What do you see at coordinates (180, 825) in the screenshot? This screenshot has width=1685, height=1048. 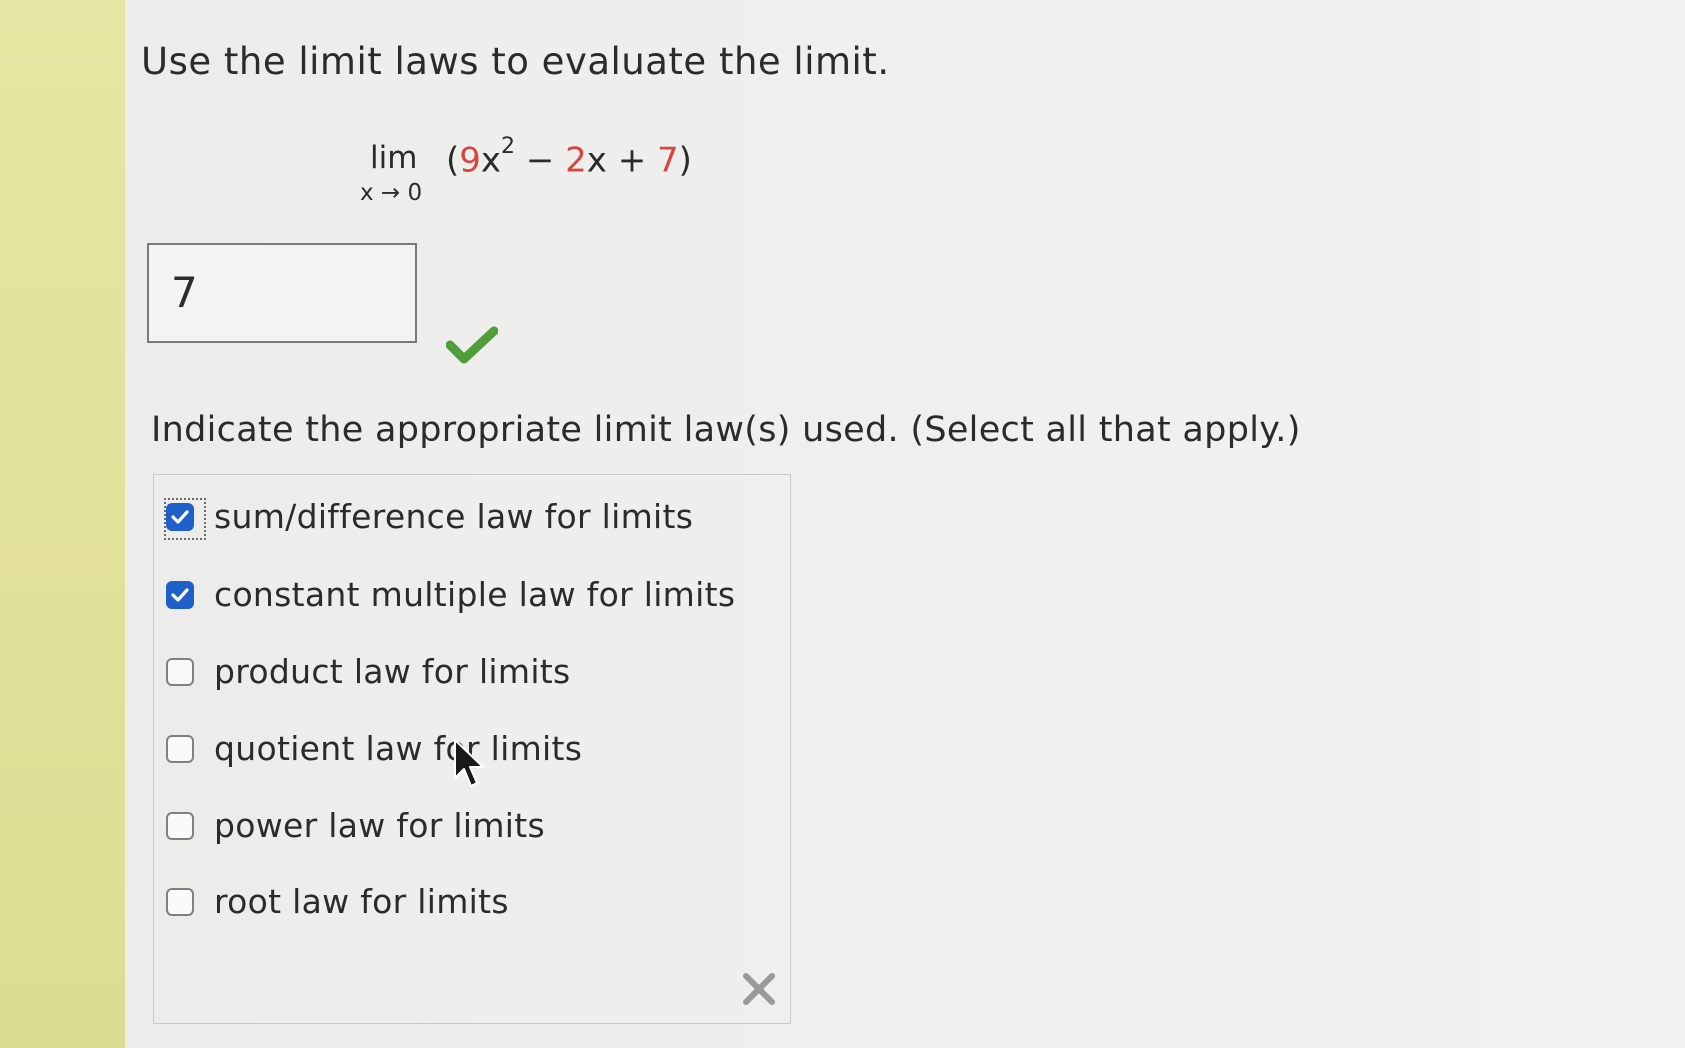 I see `checkbox-power` at bounding box center [180, 825].